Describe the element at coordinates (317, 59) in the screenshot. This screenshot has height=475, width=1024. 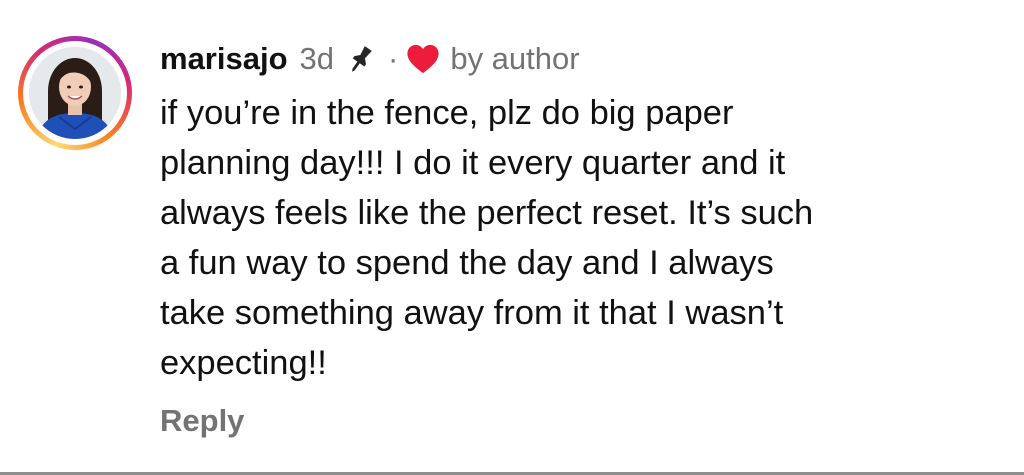
I see `comment-timestamp: 3d` at that location.